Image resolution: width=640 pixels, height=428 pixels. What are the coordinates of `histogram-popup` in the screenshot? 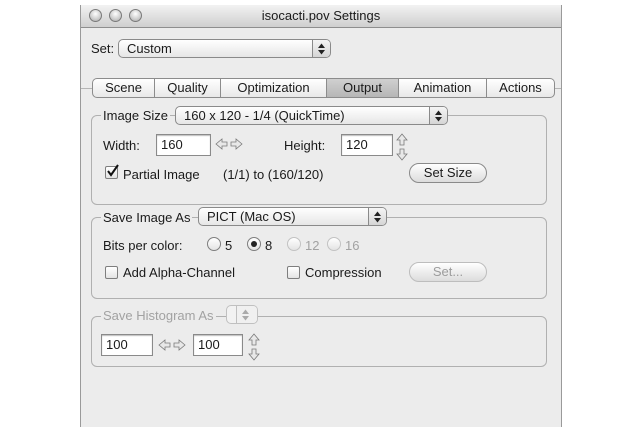 It's located at (242, 314).